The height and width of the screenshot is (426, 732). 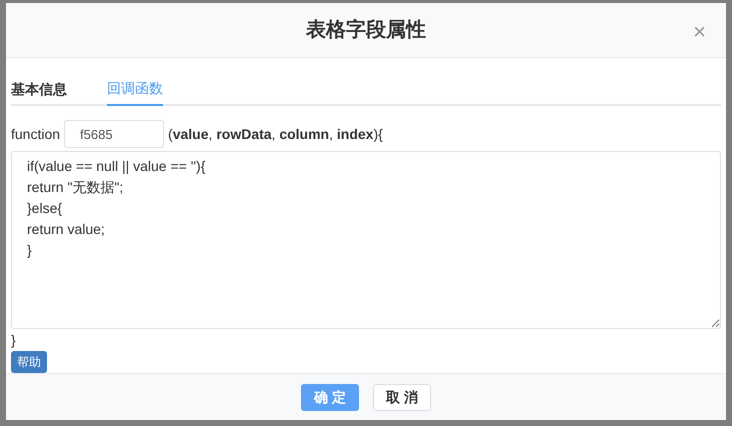 I want to click on function-name-field: f5685, so click(x=114, y=134).